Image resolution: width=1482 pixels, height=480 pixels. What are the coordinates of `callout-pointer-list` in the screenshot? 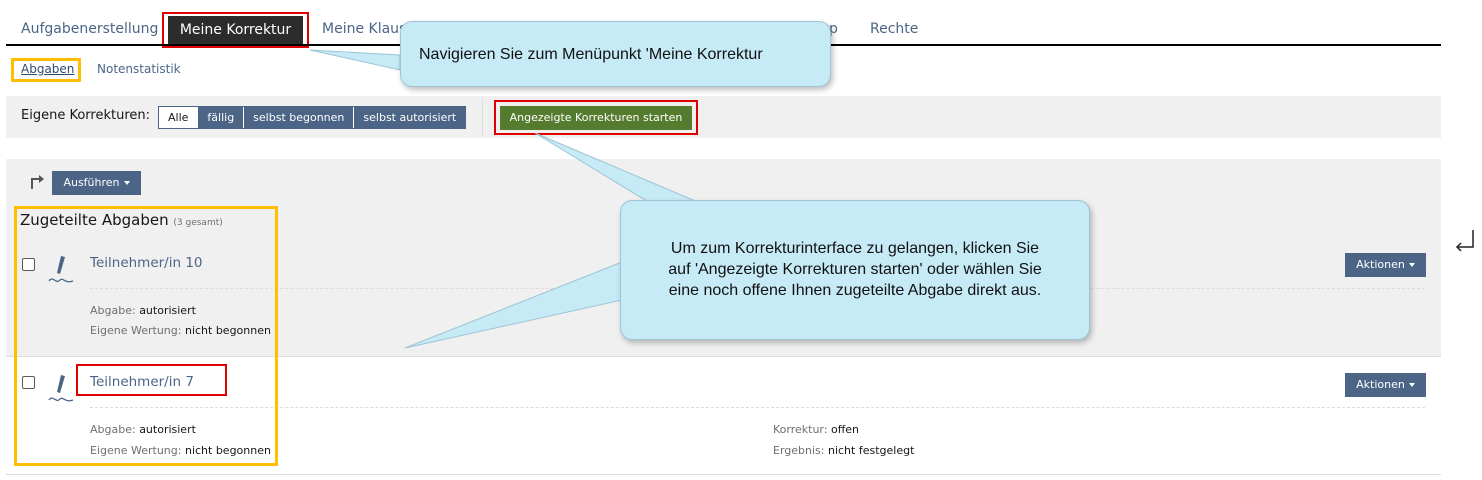 It's located at (513, 305).